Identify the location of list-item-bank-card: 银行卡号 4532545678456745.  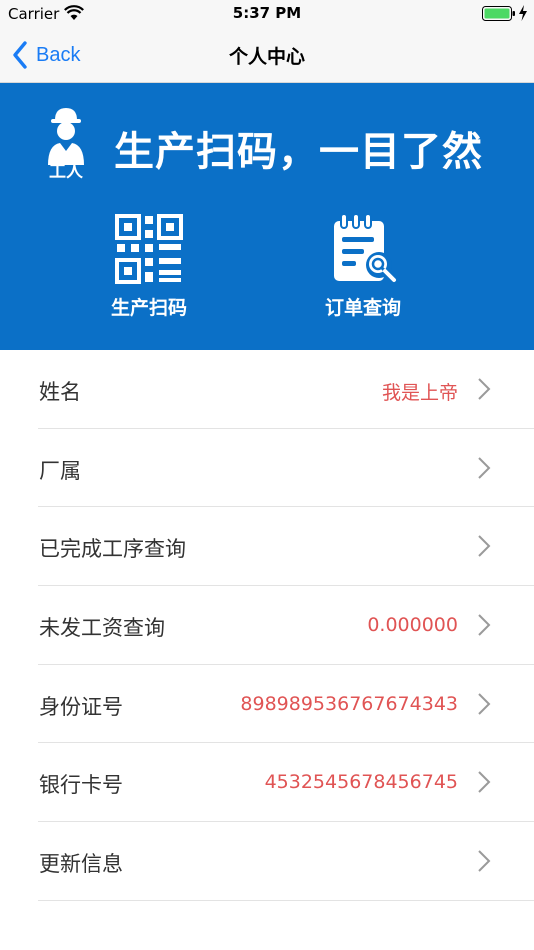
(267, 783).